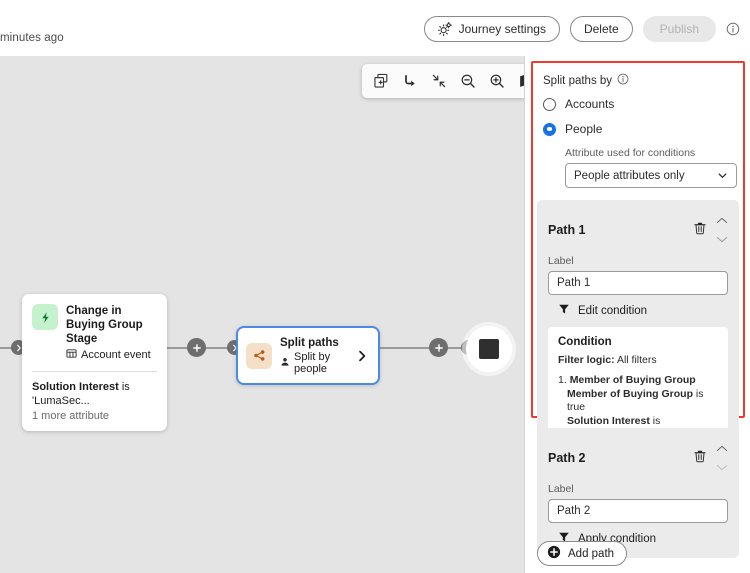 The image size is (750, 573). Describe the element at coordinates (285, 363) in the screenshot. I see `person-icon` at that location.